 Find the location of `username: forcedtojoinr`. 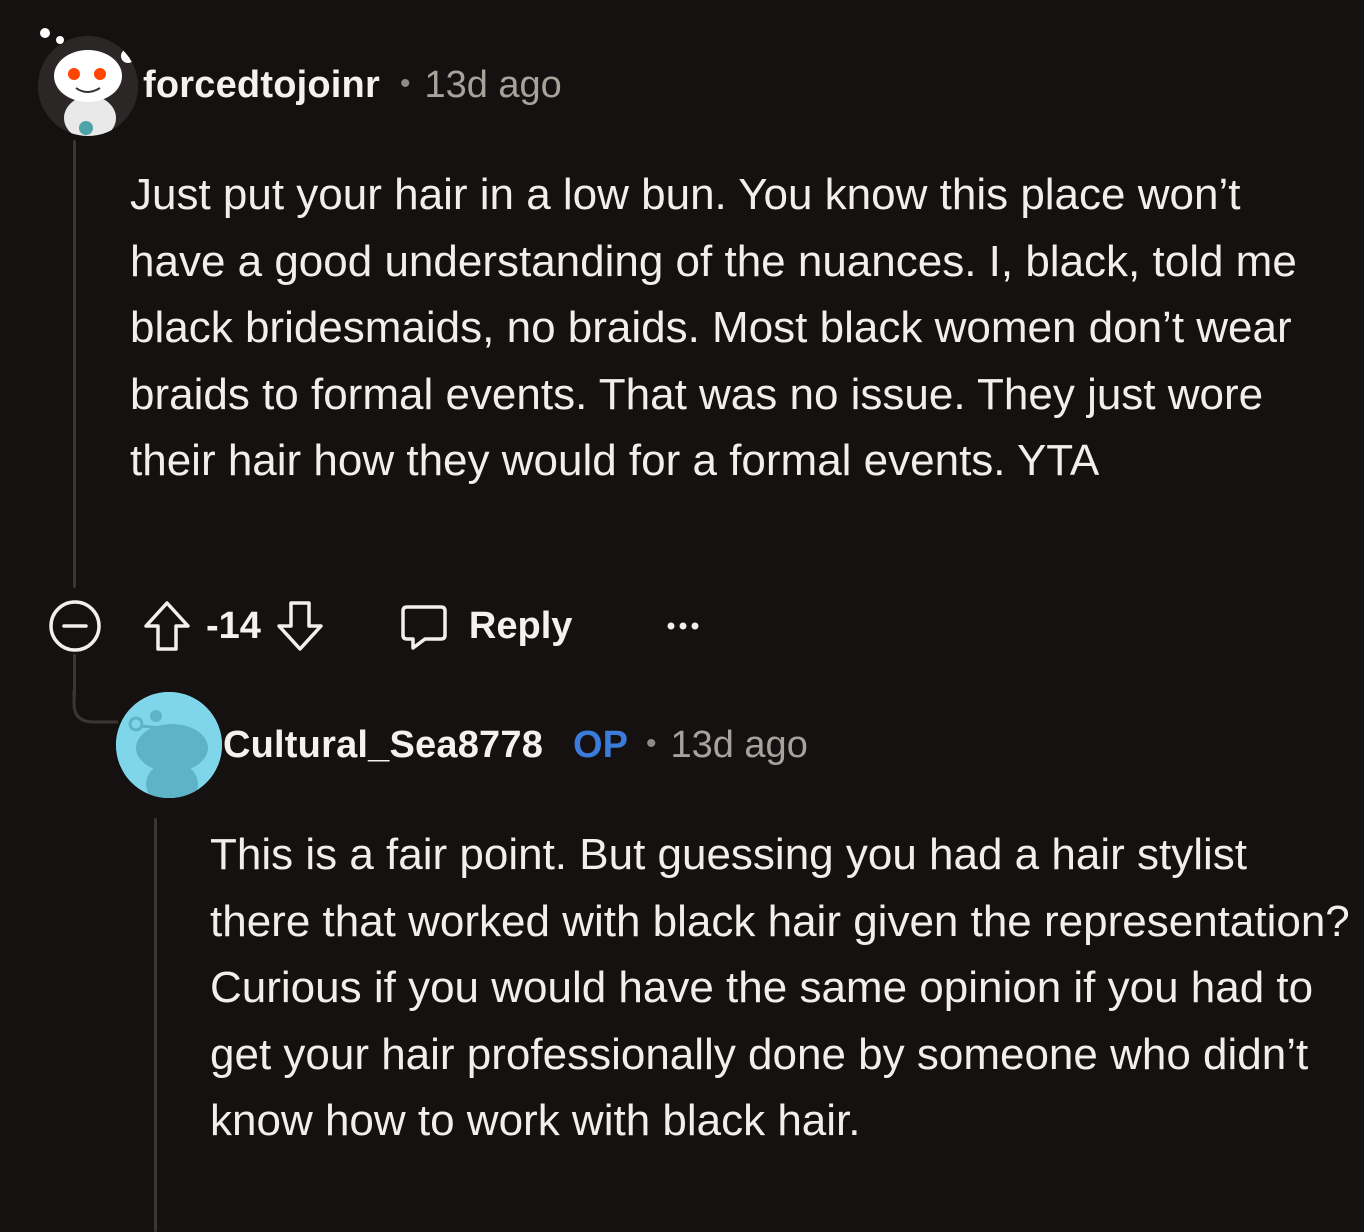

username: forcedtojoinr is located at coordinates (261, 85).